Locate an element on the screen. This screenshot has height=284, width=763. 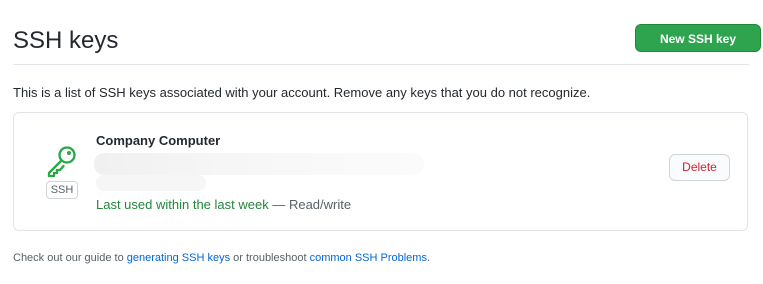
redacted-fingerprint-line is located at coordinates (151, 183).